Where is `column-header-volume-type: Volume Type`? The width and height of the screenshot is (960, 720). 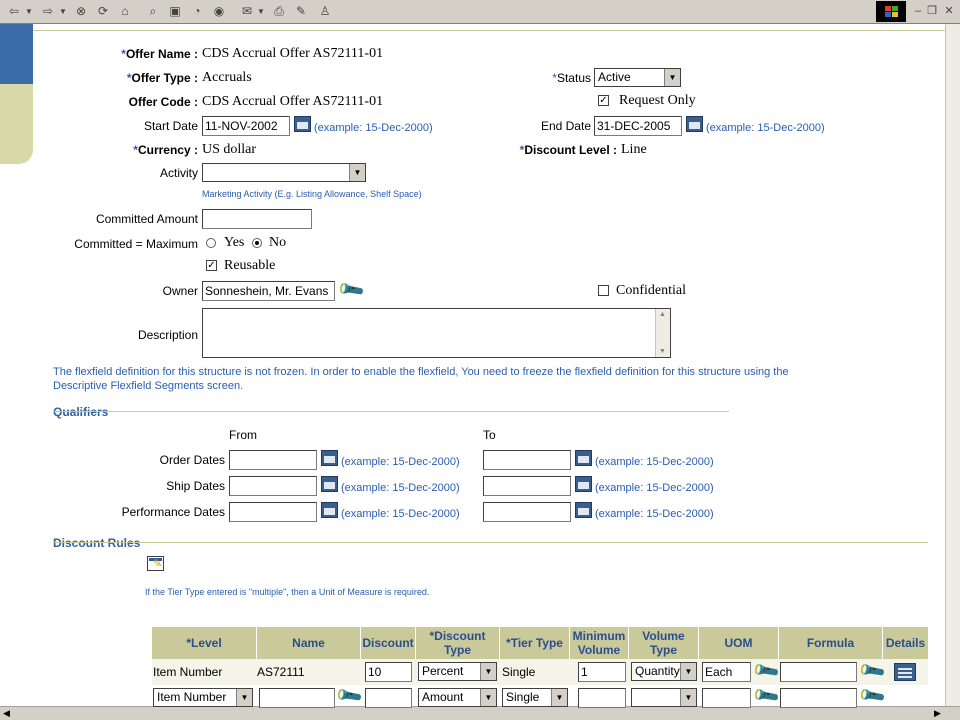
column-header-volume-type: Volume Type is located at coordinates (664, 643).